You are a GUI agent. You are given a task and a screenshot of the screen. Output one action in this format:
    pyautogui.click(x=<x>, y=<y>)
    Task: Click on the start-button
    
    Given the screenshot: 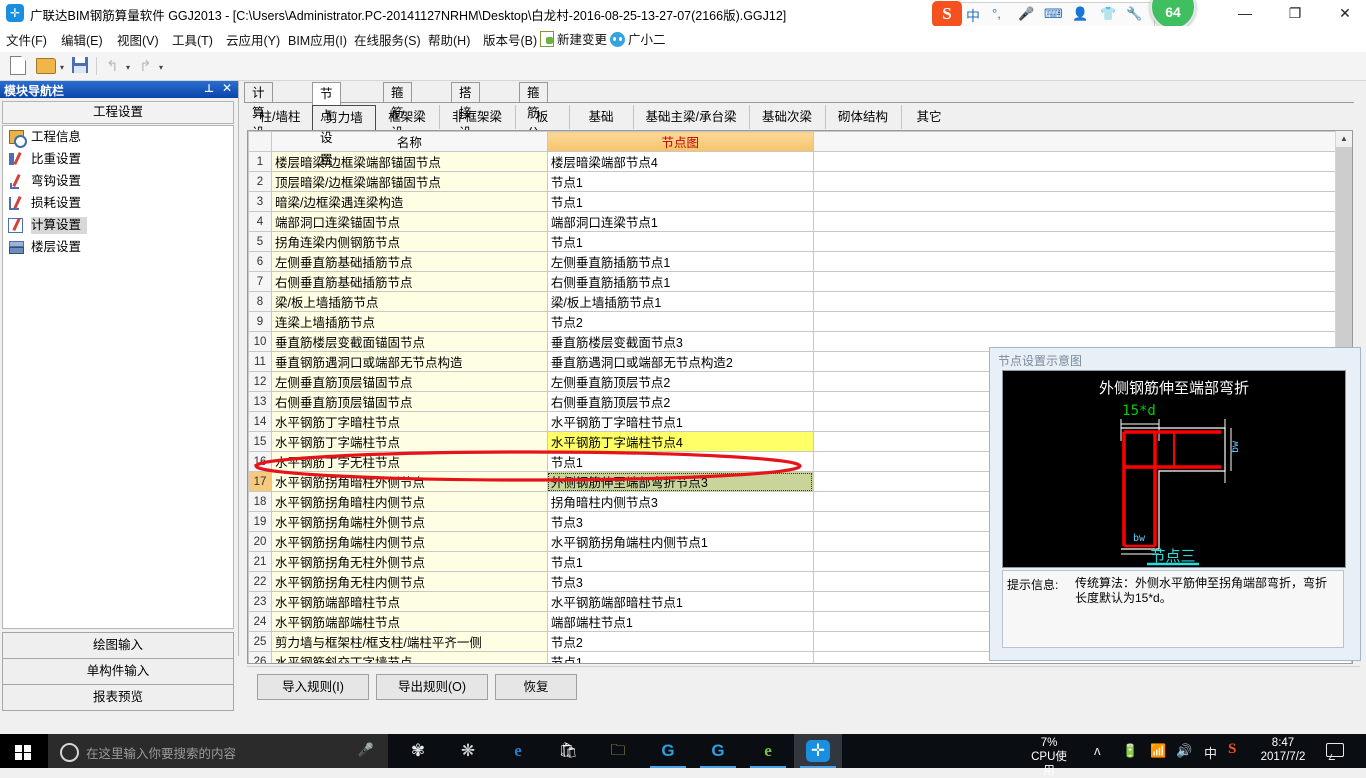 What is the action you would take?
    pyautogui.click(x=24, y=751)
    